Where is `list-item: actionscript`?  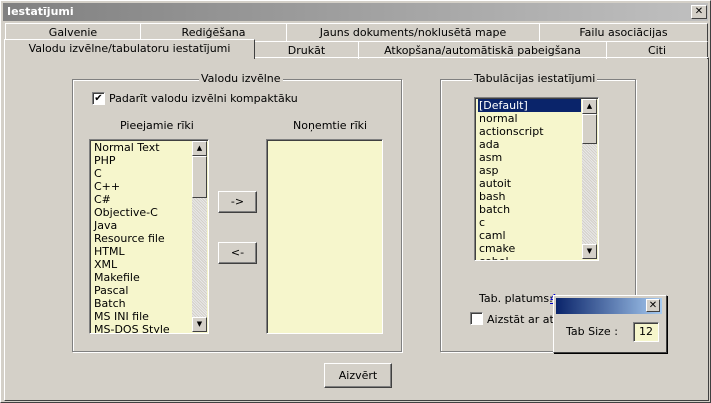 list-item: actionscript is located at coordinates (529, 131).